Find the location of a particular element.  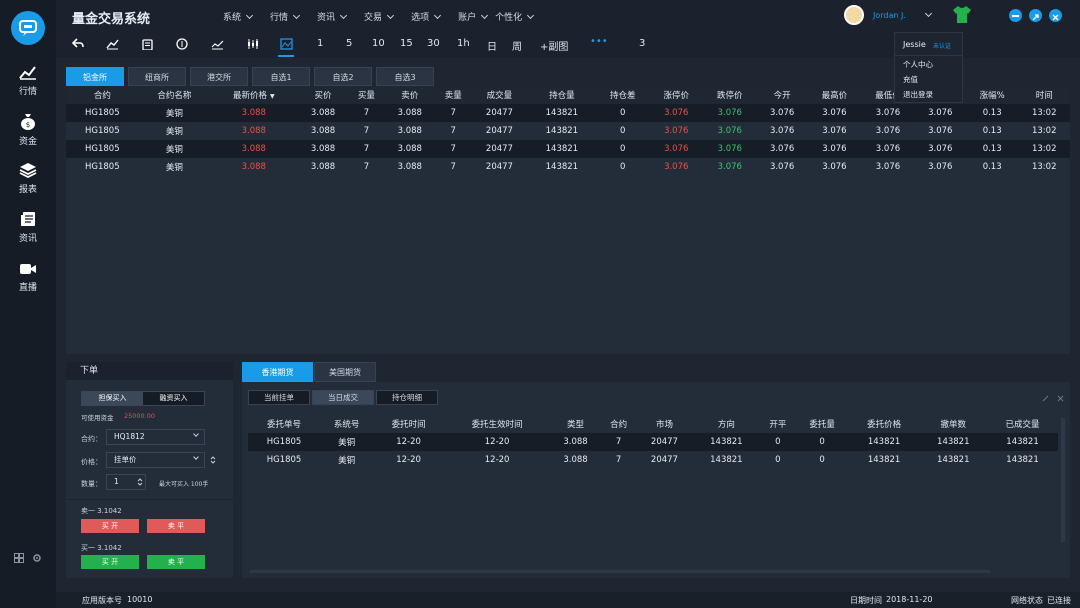

menu-personalize: 个性化 is located at coordinates (515, 16).